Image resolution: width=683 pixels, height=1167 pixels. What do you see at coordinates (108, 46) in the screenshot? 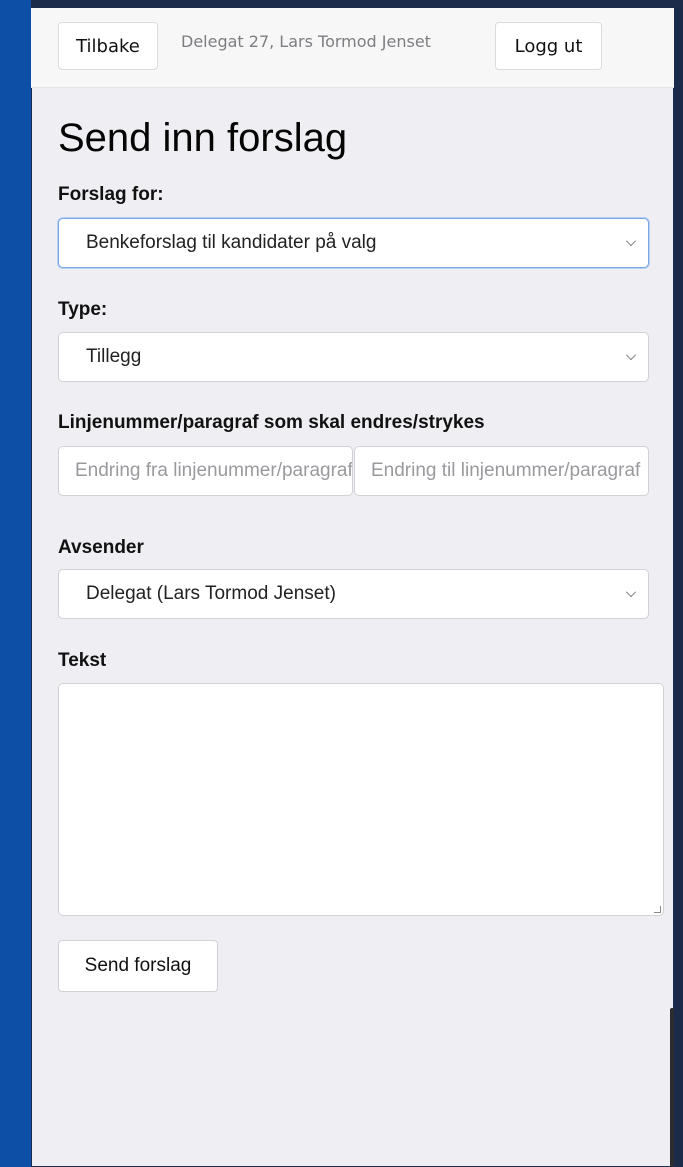
I see `back-button: Tilbake` at bounding box center [108, 46].